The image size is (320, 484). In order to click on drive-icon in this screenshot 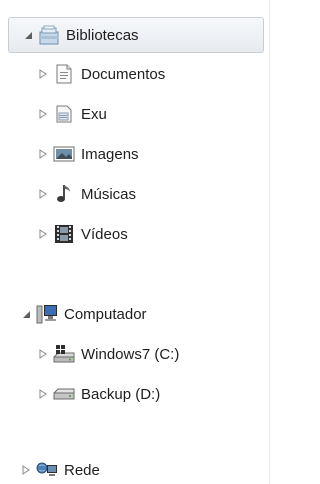, I will do `click(64, 394)`.